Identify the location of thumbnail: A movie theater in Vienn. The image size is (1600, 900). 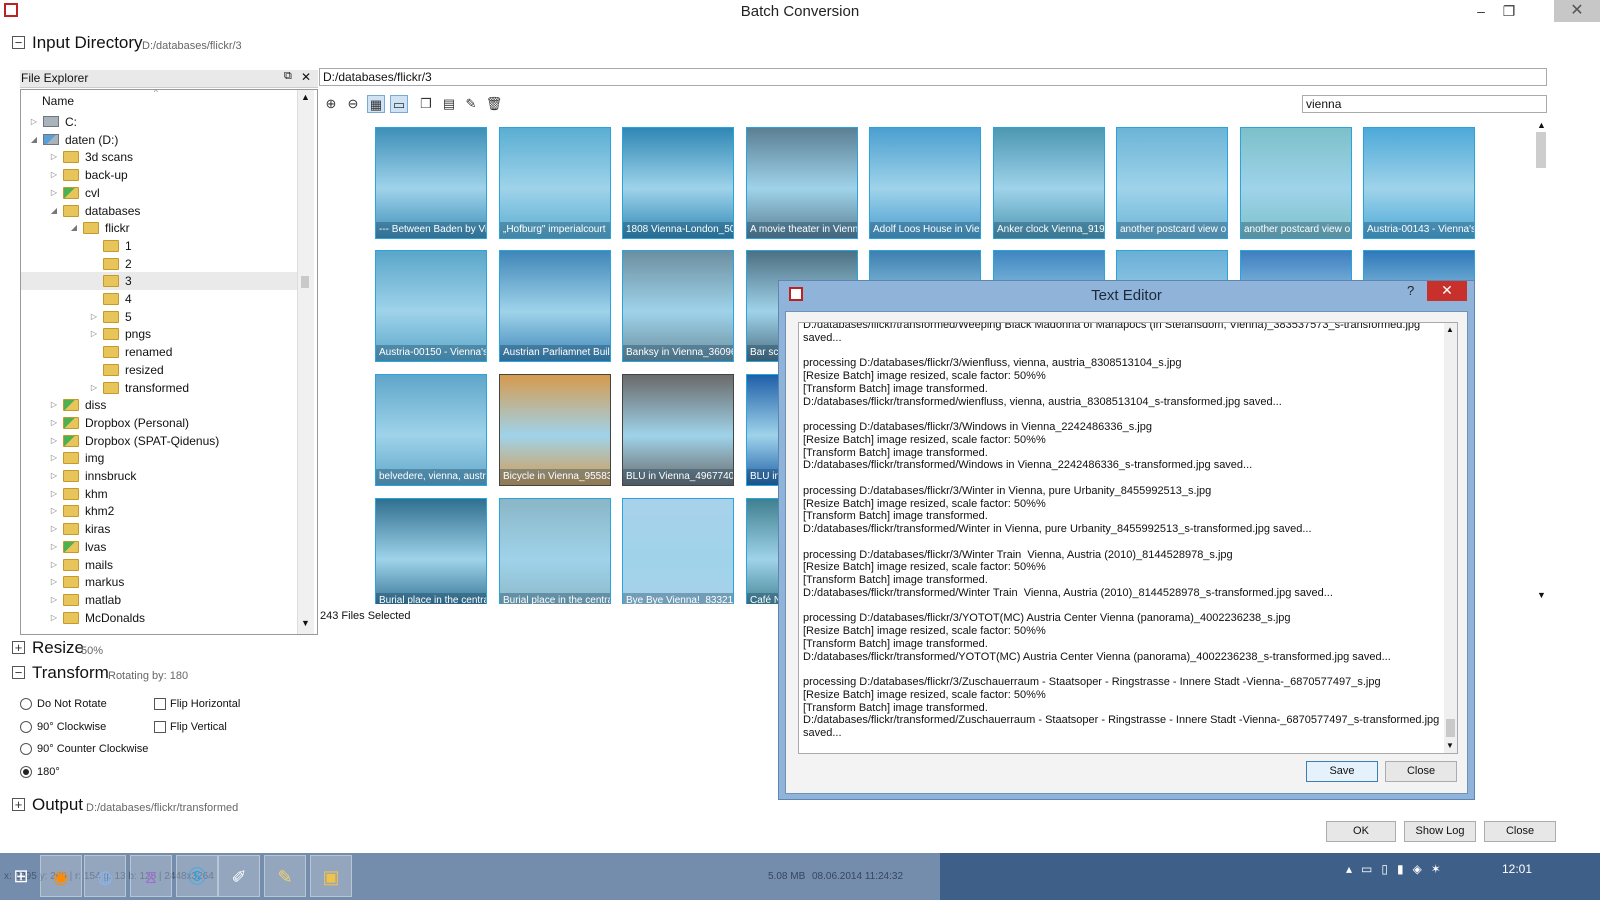
(802, 183).